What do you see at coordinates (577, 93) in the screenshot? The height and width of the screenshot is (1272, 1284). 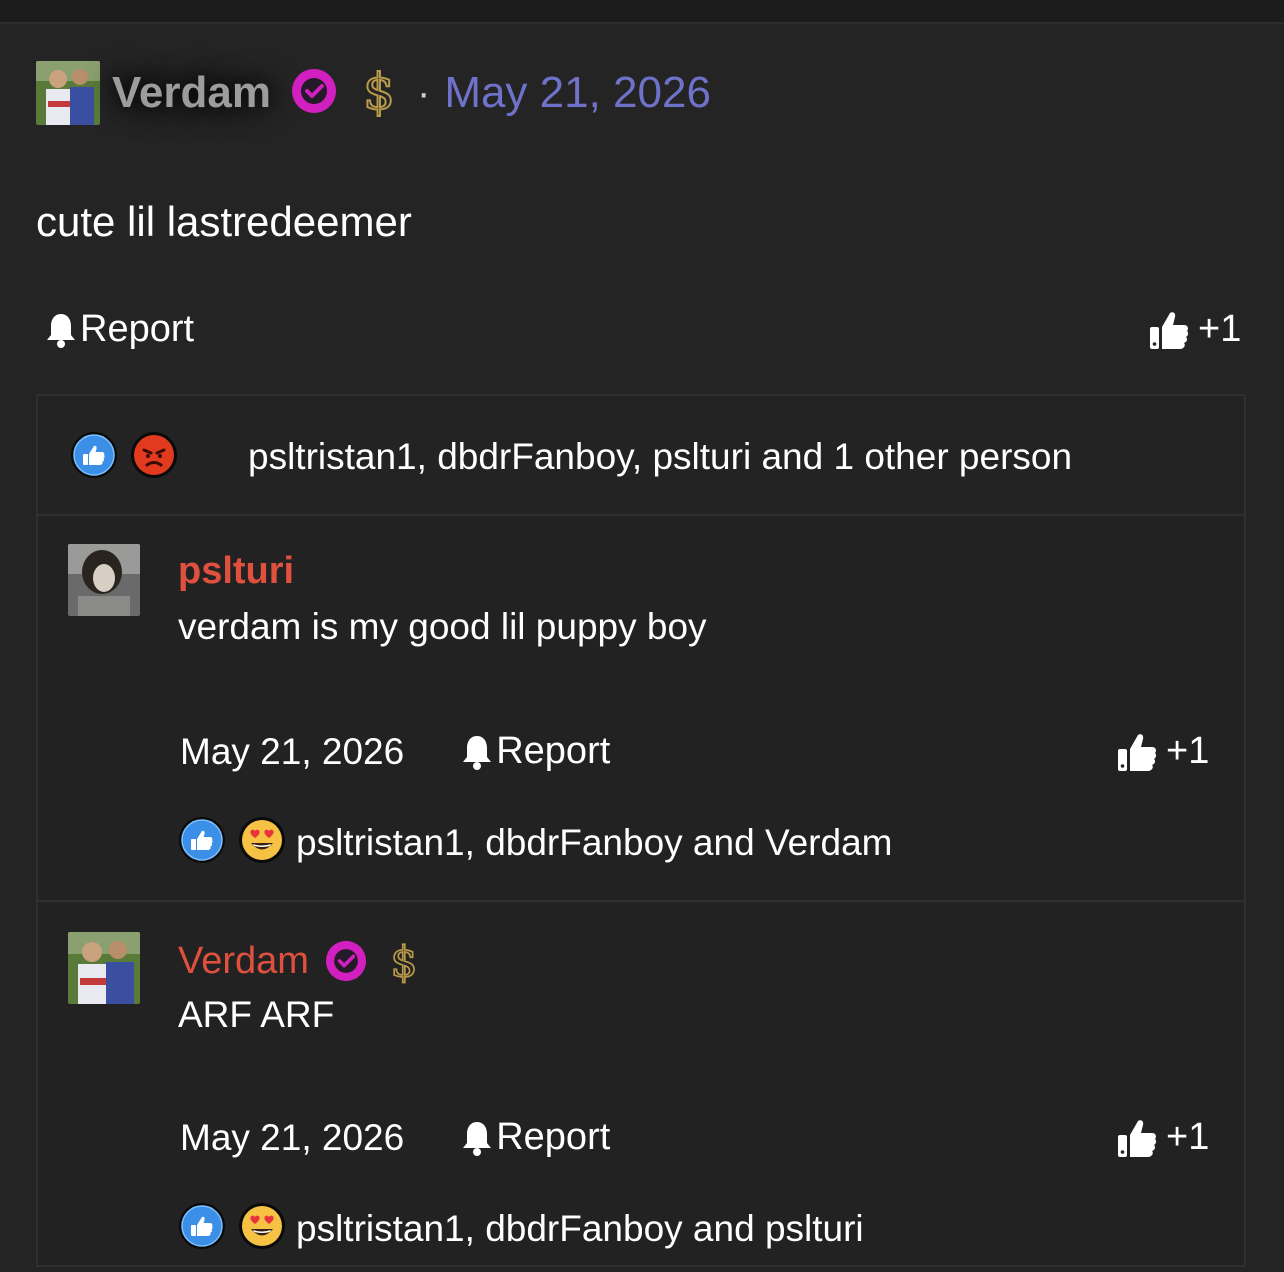 I see `post-date-link: May 21, 2026` at bounding box center [577, 93].